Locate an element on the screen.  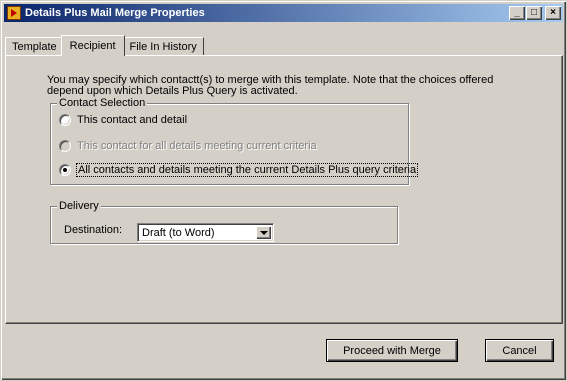
destination-value: Draft (to Word) is located at coordinates (178, 232).